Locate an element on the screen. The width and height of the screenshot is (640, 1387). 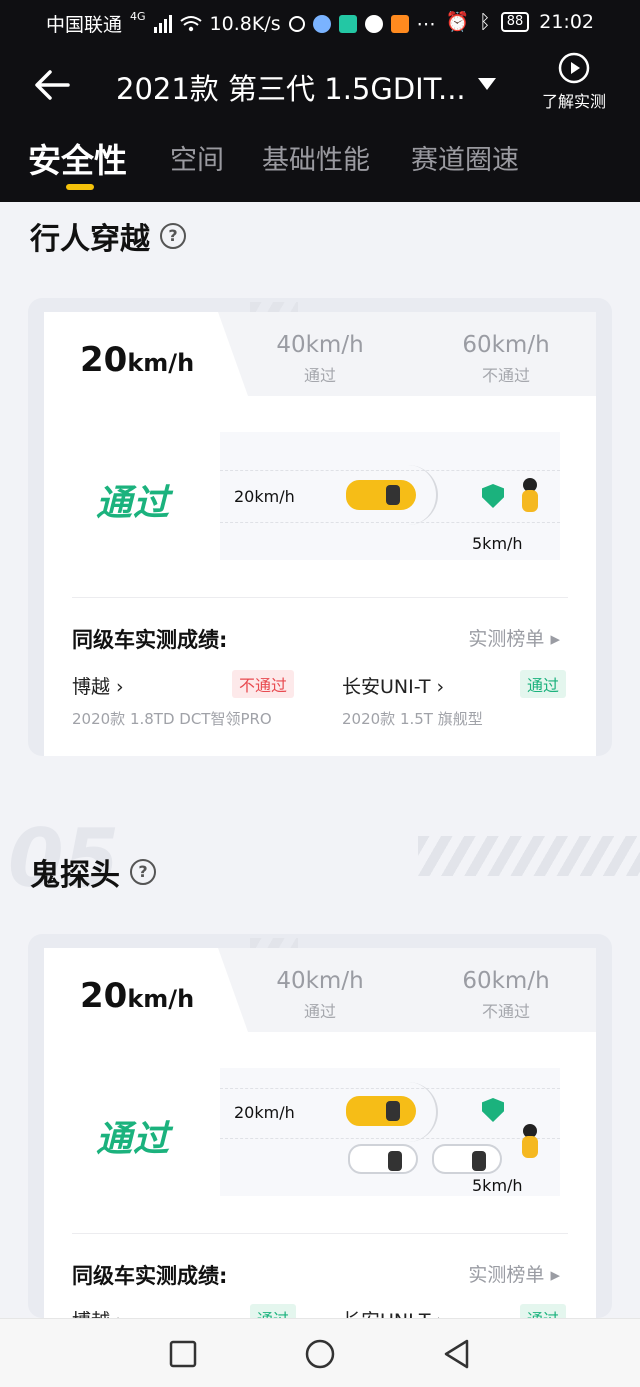
carrier-label: 中国联通 is located at coordinates (84, 25).